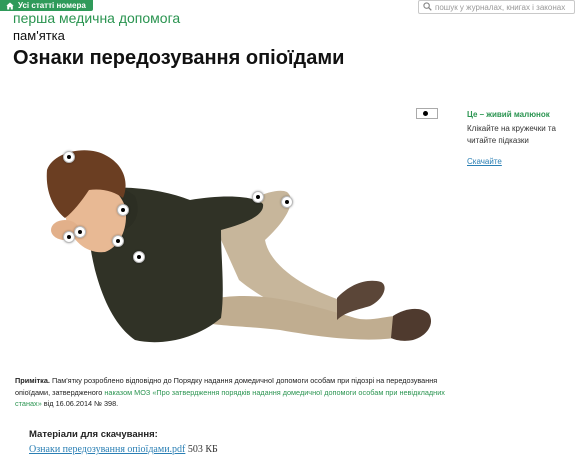  Describe the element at coordinates (10, 6) in the screenshot. I see `home-icon` at that location.